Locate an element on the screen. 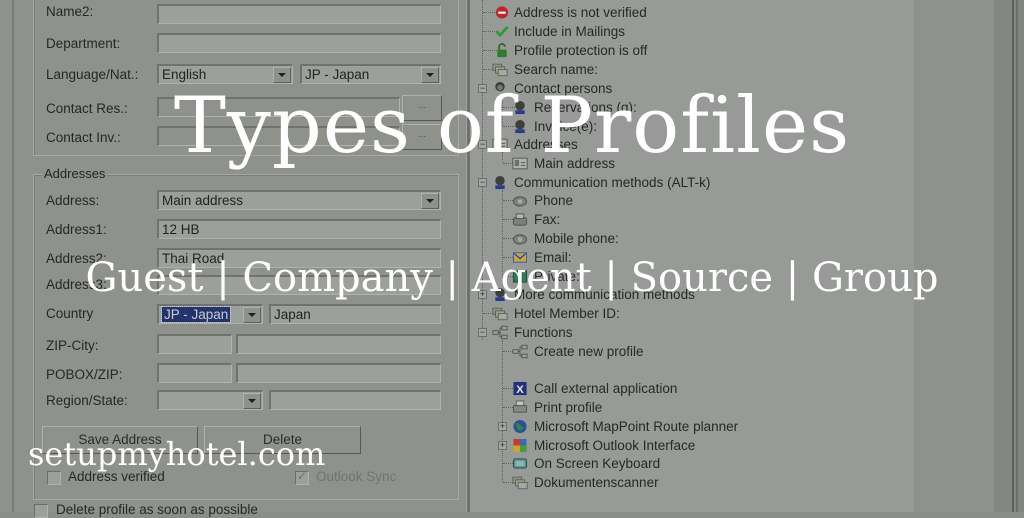 The height and width of the screenshot is (518, 1024). pobox-zip-label: POBOX/ZIP: is located at coordinates (84, 374).